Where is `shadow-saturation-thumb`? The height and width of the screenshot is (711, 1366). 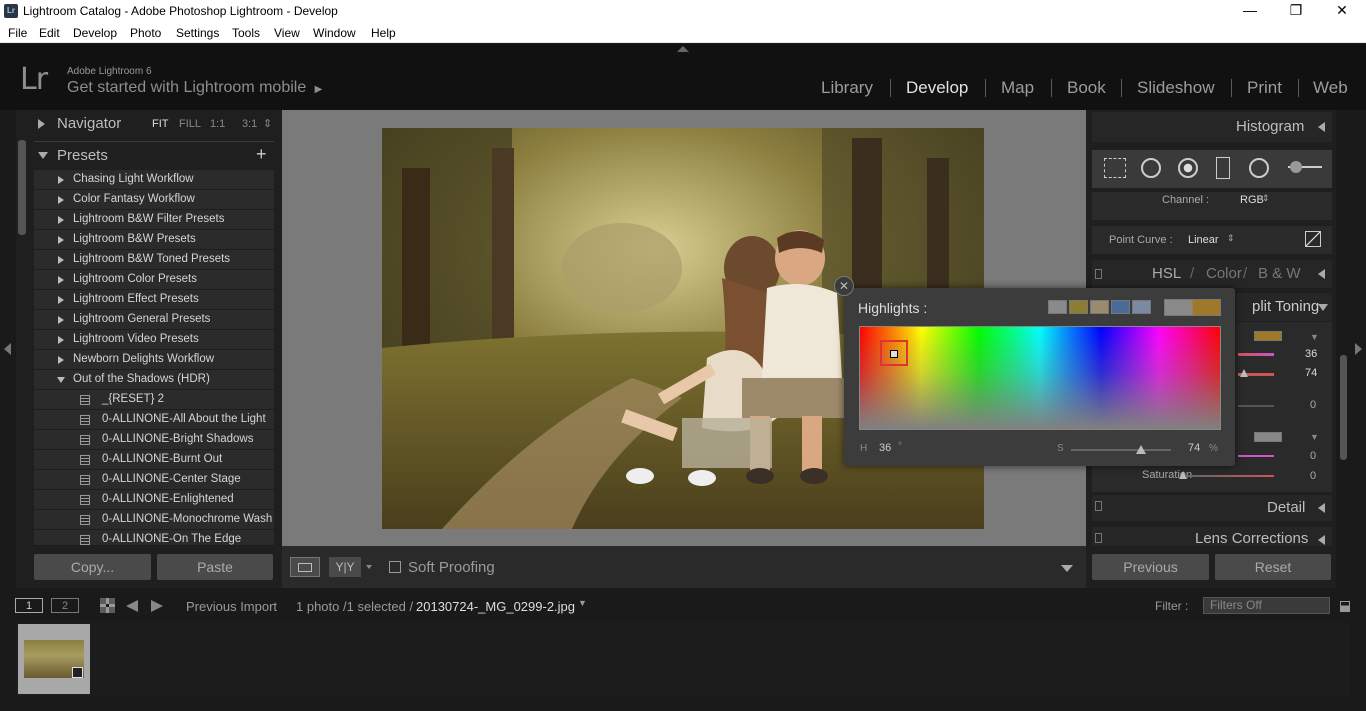
shadow-saturation-thumb is located at coordinates (1183, 475).